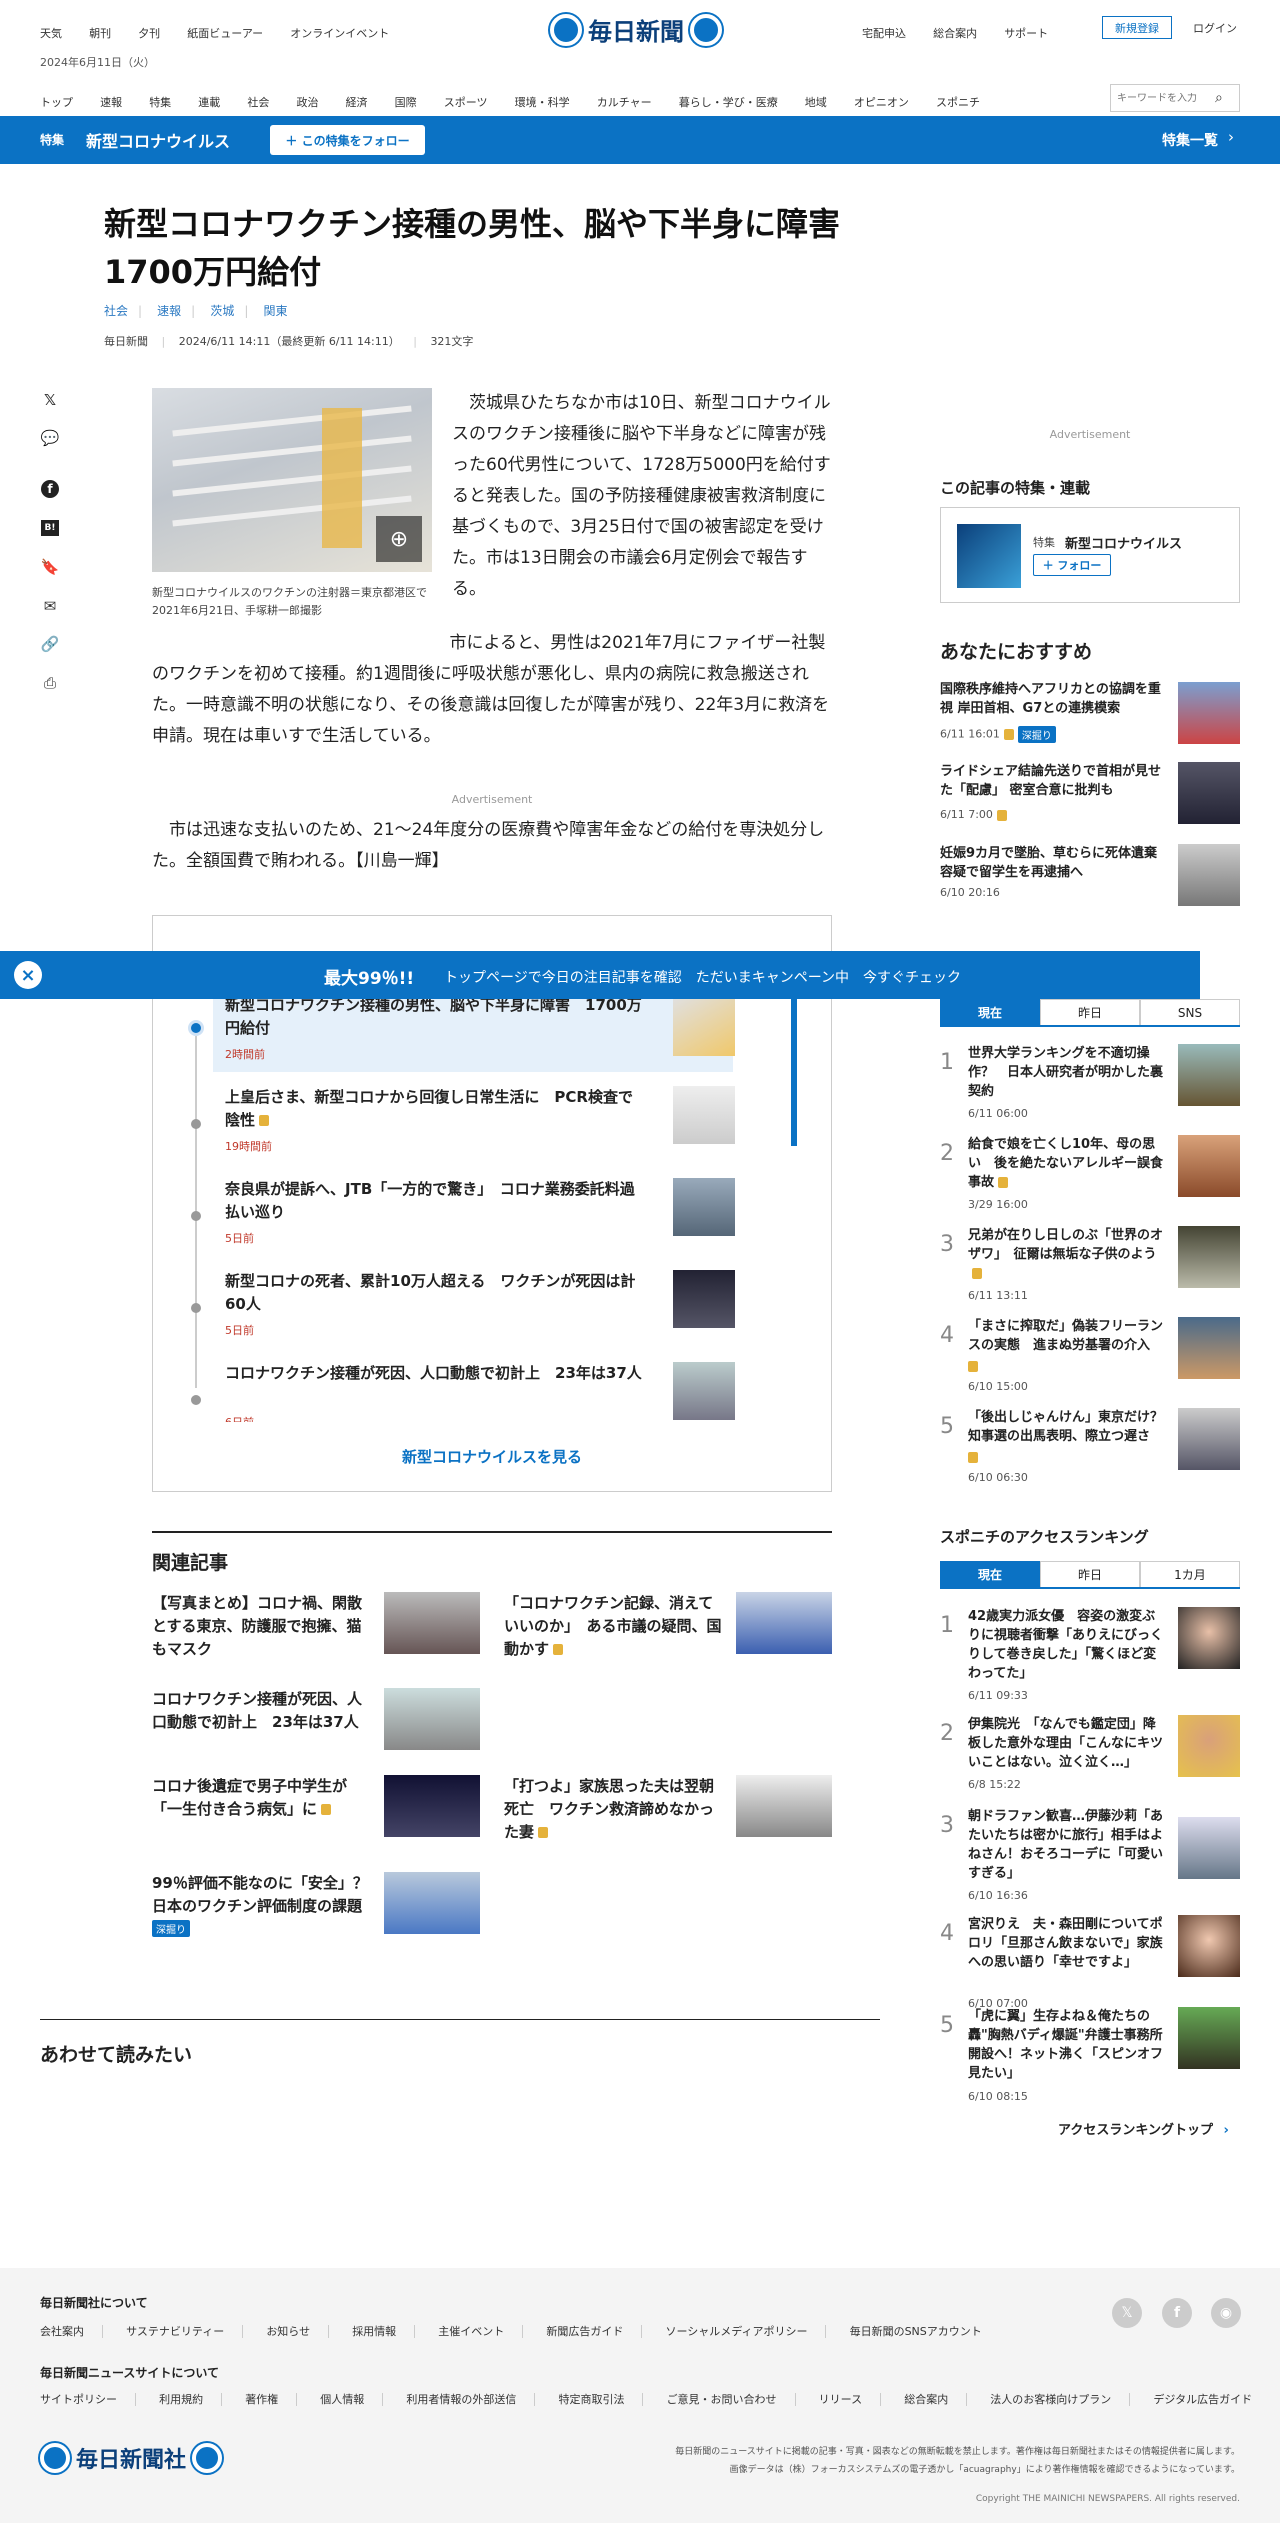 Image resolution: width=1280 pixels, height=2523 pixels. Describe the element at coordinates (624, 102) in the screenshot. I see `nav-culture: カルチャー` at that location.